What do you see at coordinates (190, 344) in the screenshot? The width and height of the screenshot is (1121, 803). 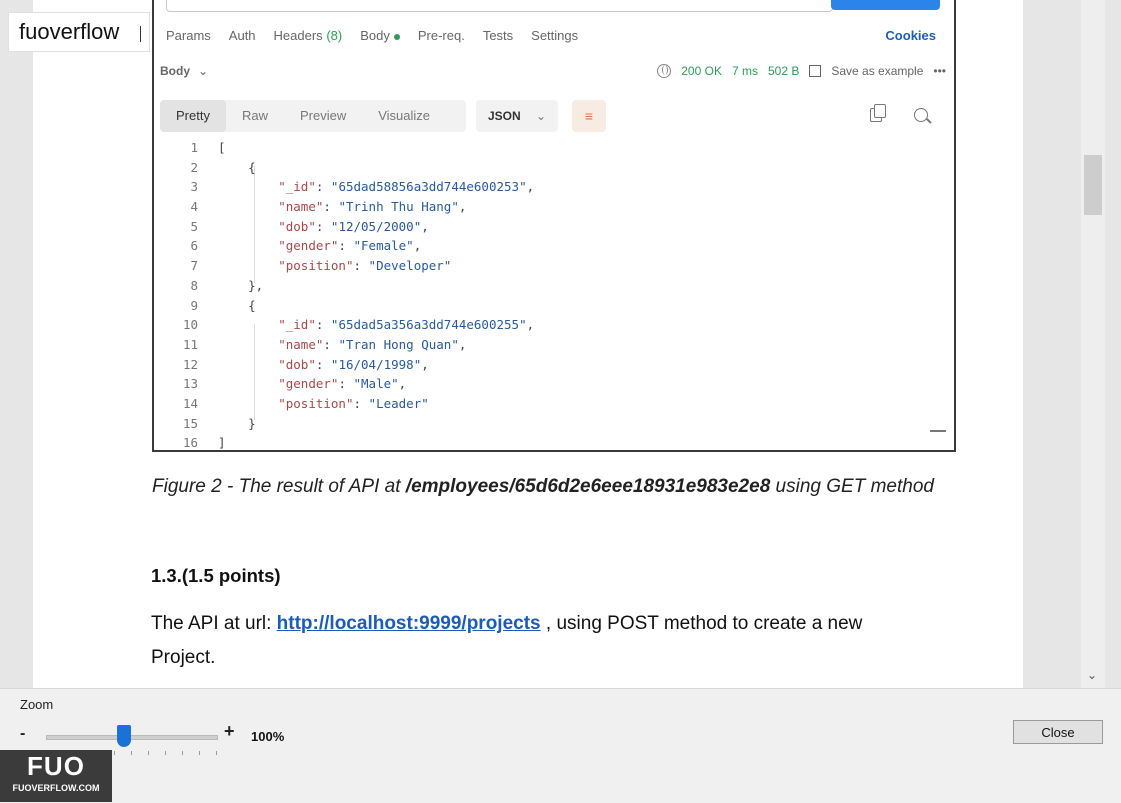 I see `line-number: 11` at bounding box center [190, 344].